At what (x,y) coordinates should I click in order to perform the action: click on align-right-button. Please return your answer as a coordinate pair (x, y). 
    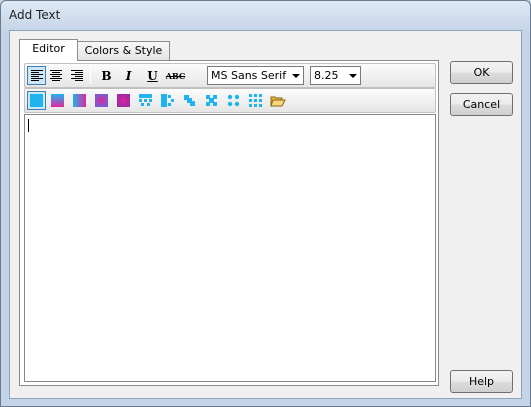
    Looking at the image, I should click on (76, 75).